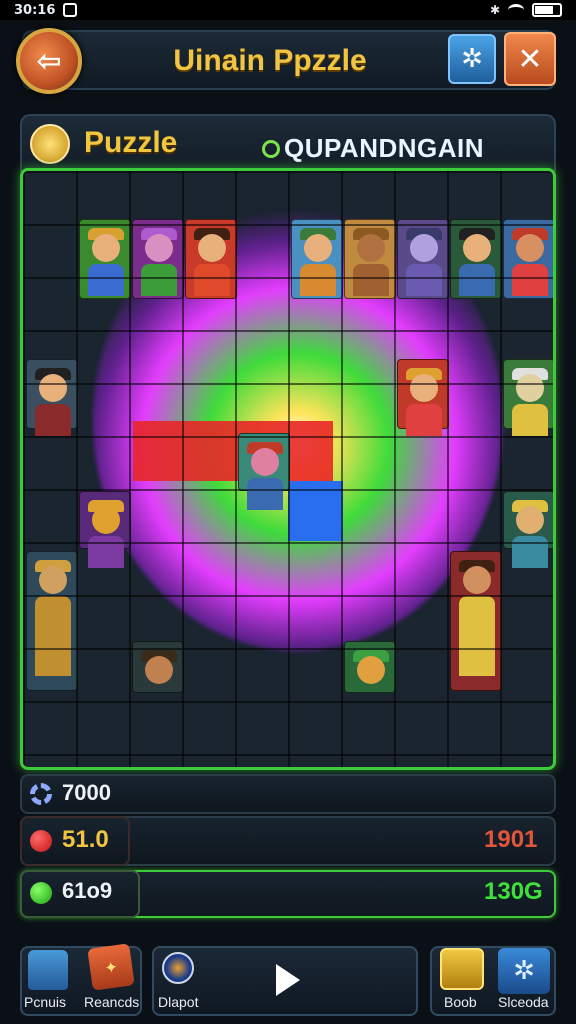  What do you see at coordinates (270, 60) in the screenshot?
I see `page-title: Uinain Ppzzle` at bounding box center [270, 60].